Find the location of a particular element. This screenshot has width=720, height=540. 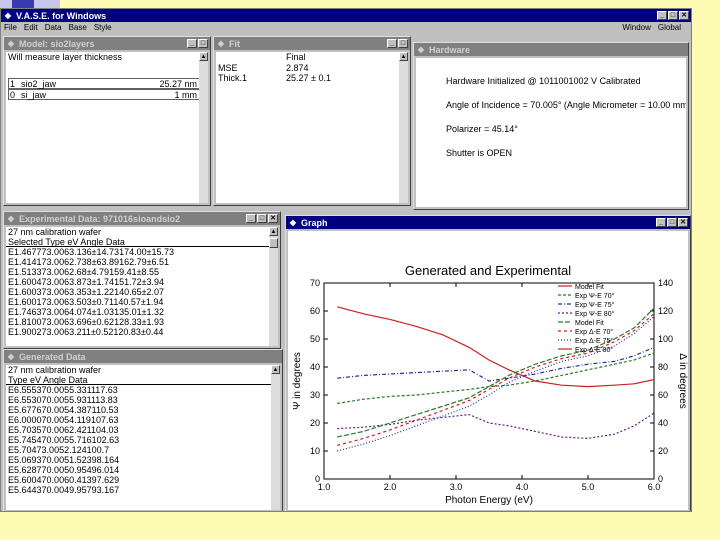

table-cell: 107.63 is located at coordinates (104, 420).